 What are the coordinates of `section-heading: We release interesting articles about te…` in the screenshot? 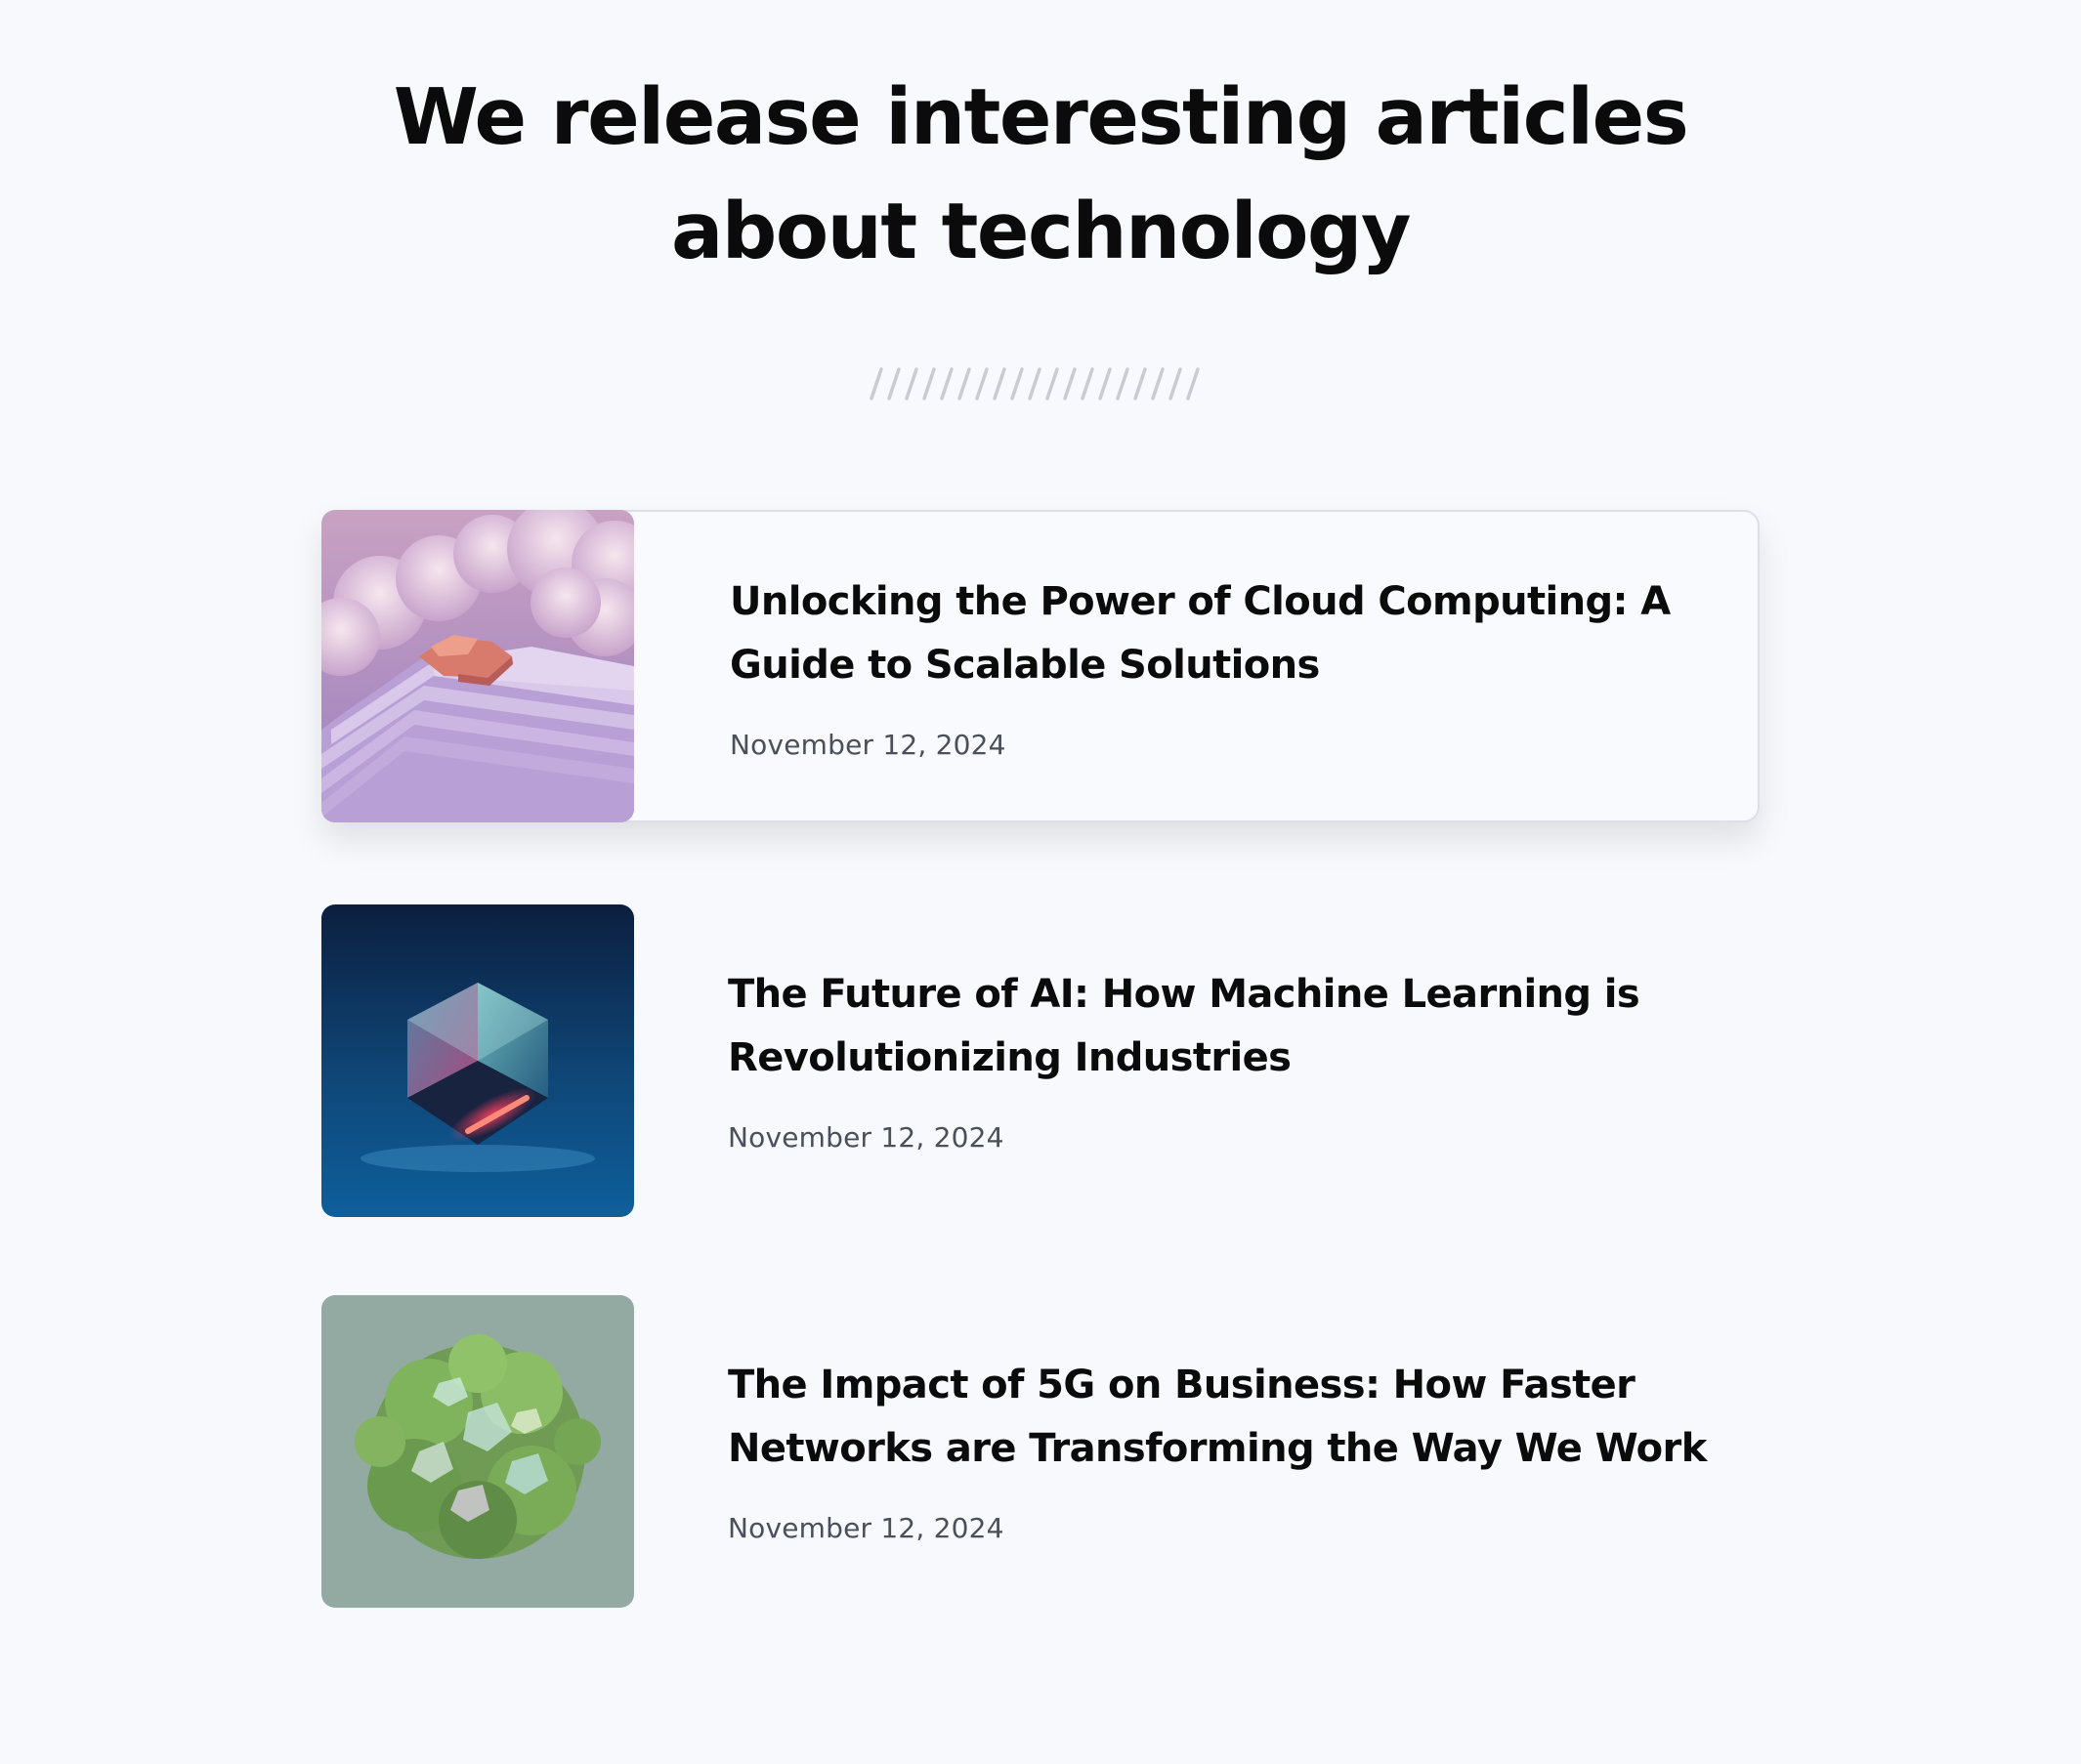 It's located at (1041, 174).